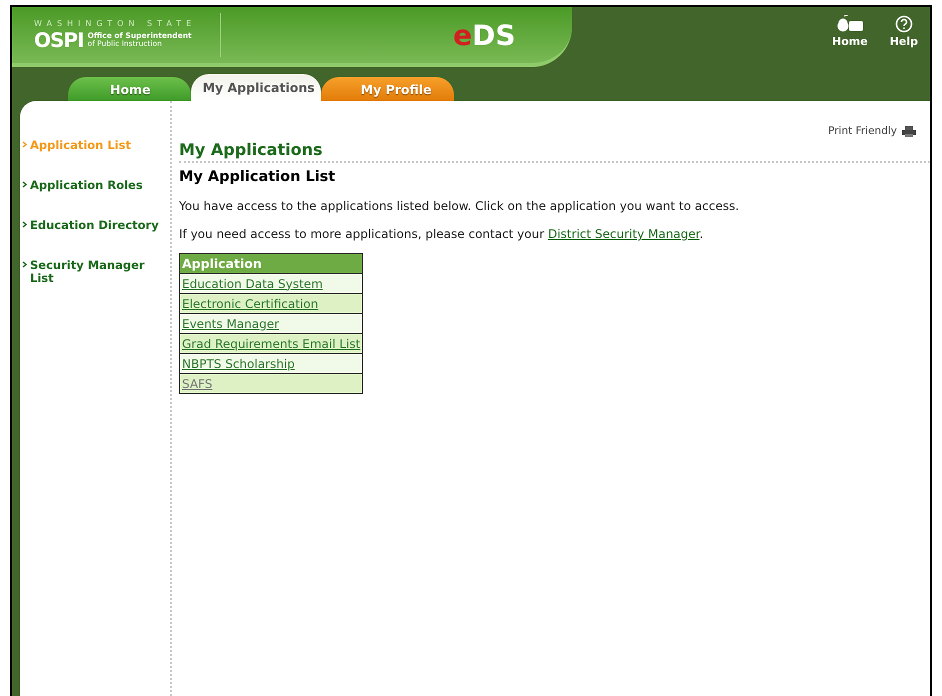 The width and height of the screenshot is (942, 696). Describe the element at coordinates (95, 272) in the screenshot. I see `sidebar-item: Security Manager List` at that location.